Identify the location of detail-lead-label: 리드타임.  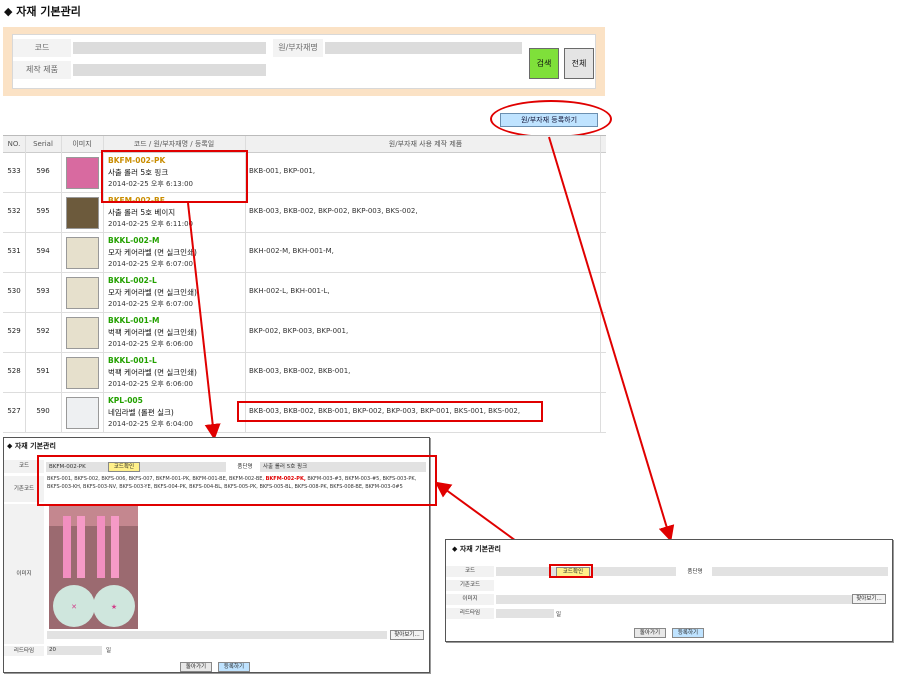
(24, 651).